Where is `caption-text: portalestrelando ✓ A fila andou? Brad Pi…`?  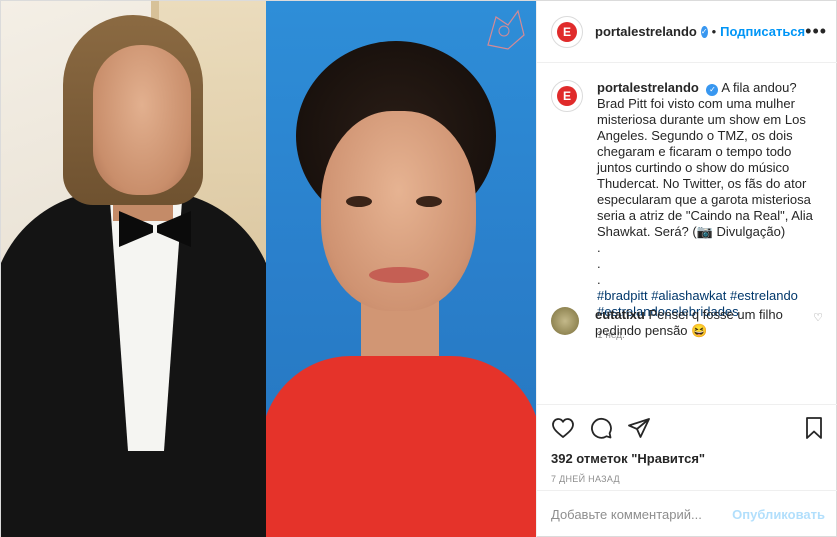
caption-text: portalestrelando ✓ A fila andou? Brad Pi… is located at coordinates (710, 200).